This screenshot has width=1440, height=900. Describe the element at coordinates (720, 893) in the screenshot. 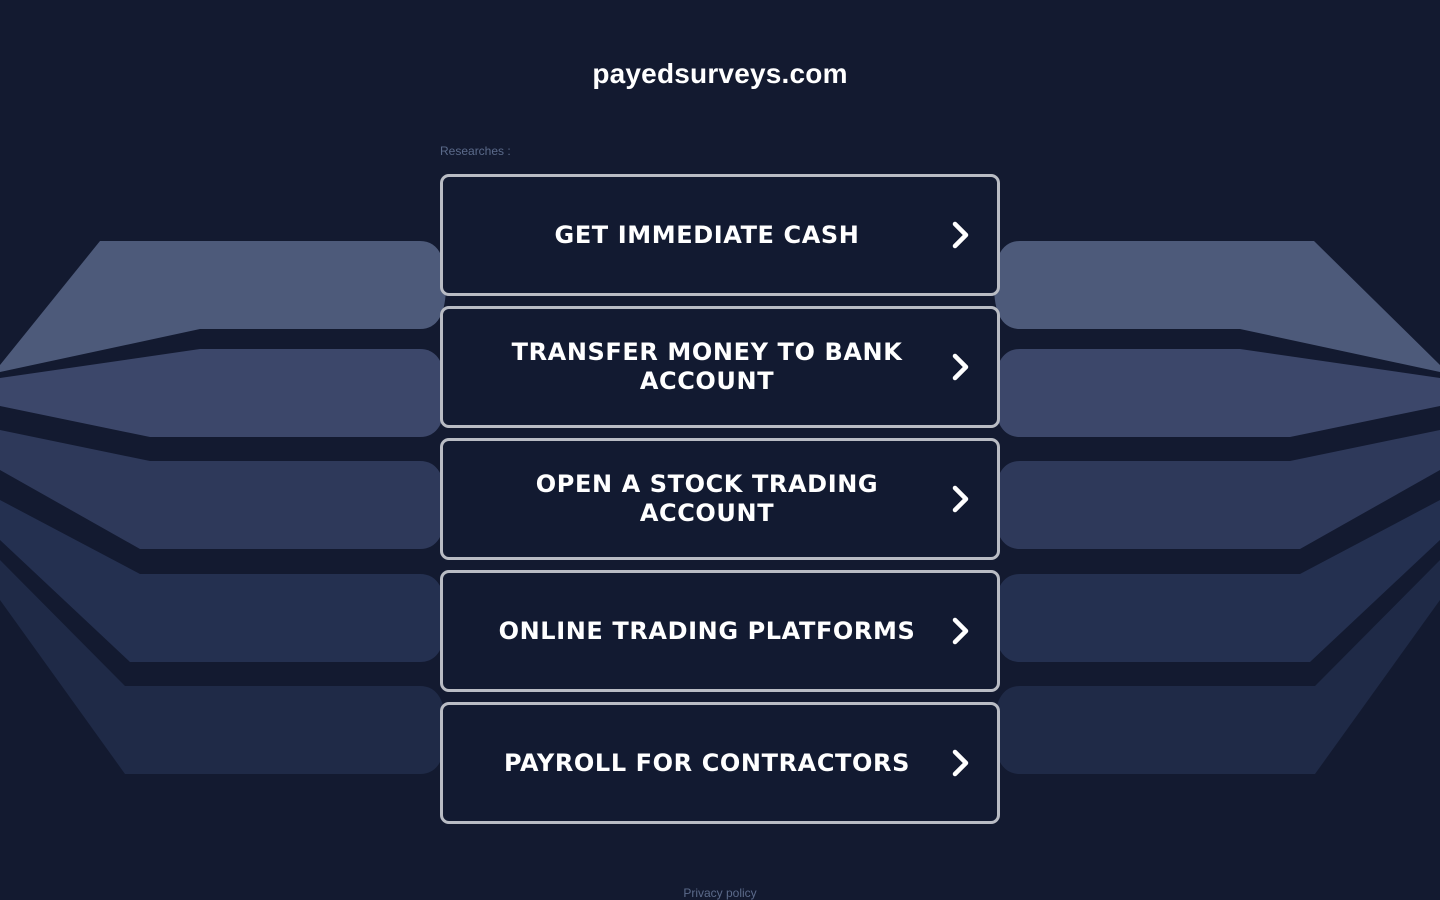

I see `privacy-policy-link: Privacy policy` at that location.